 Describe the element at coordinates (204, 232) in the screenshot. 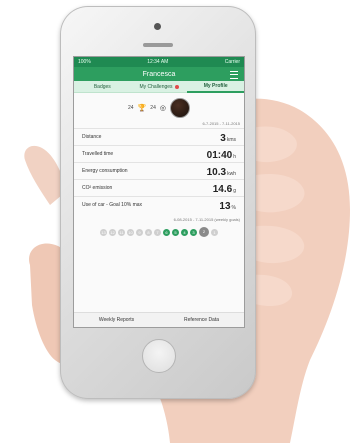

I see `day-dot-current: 2` at that location.